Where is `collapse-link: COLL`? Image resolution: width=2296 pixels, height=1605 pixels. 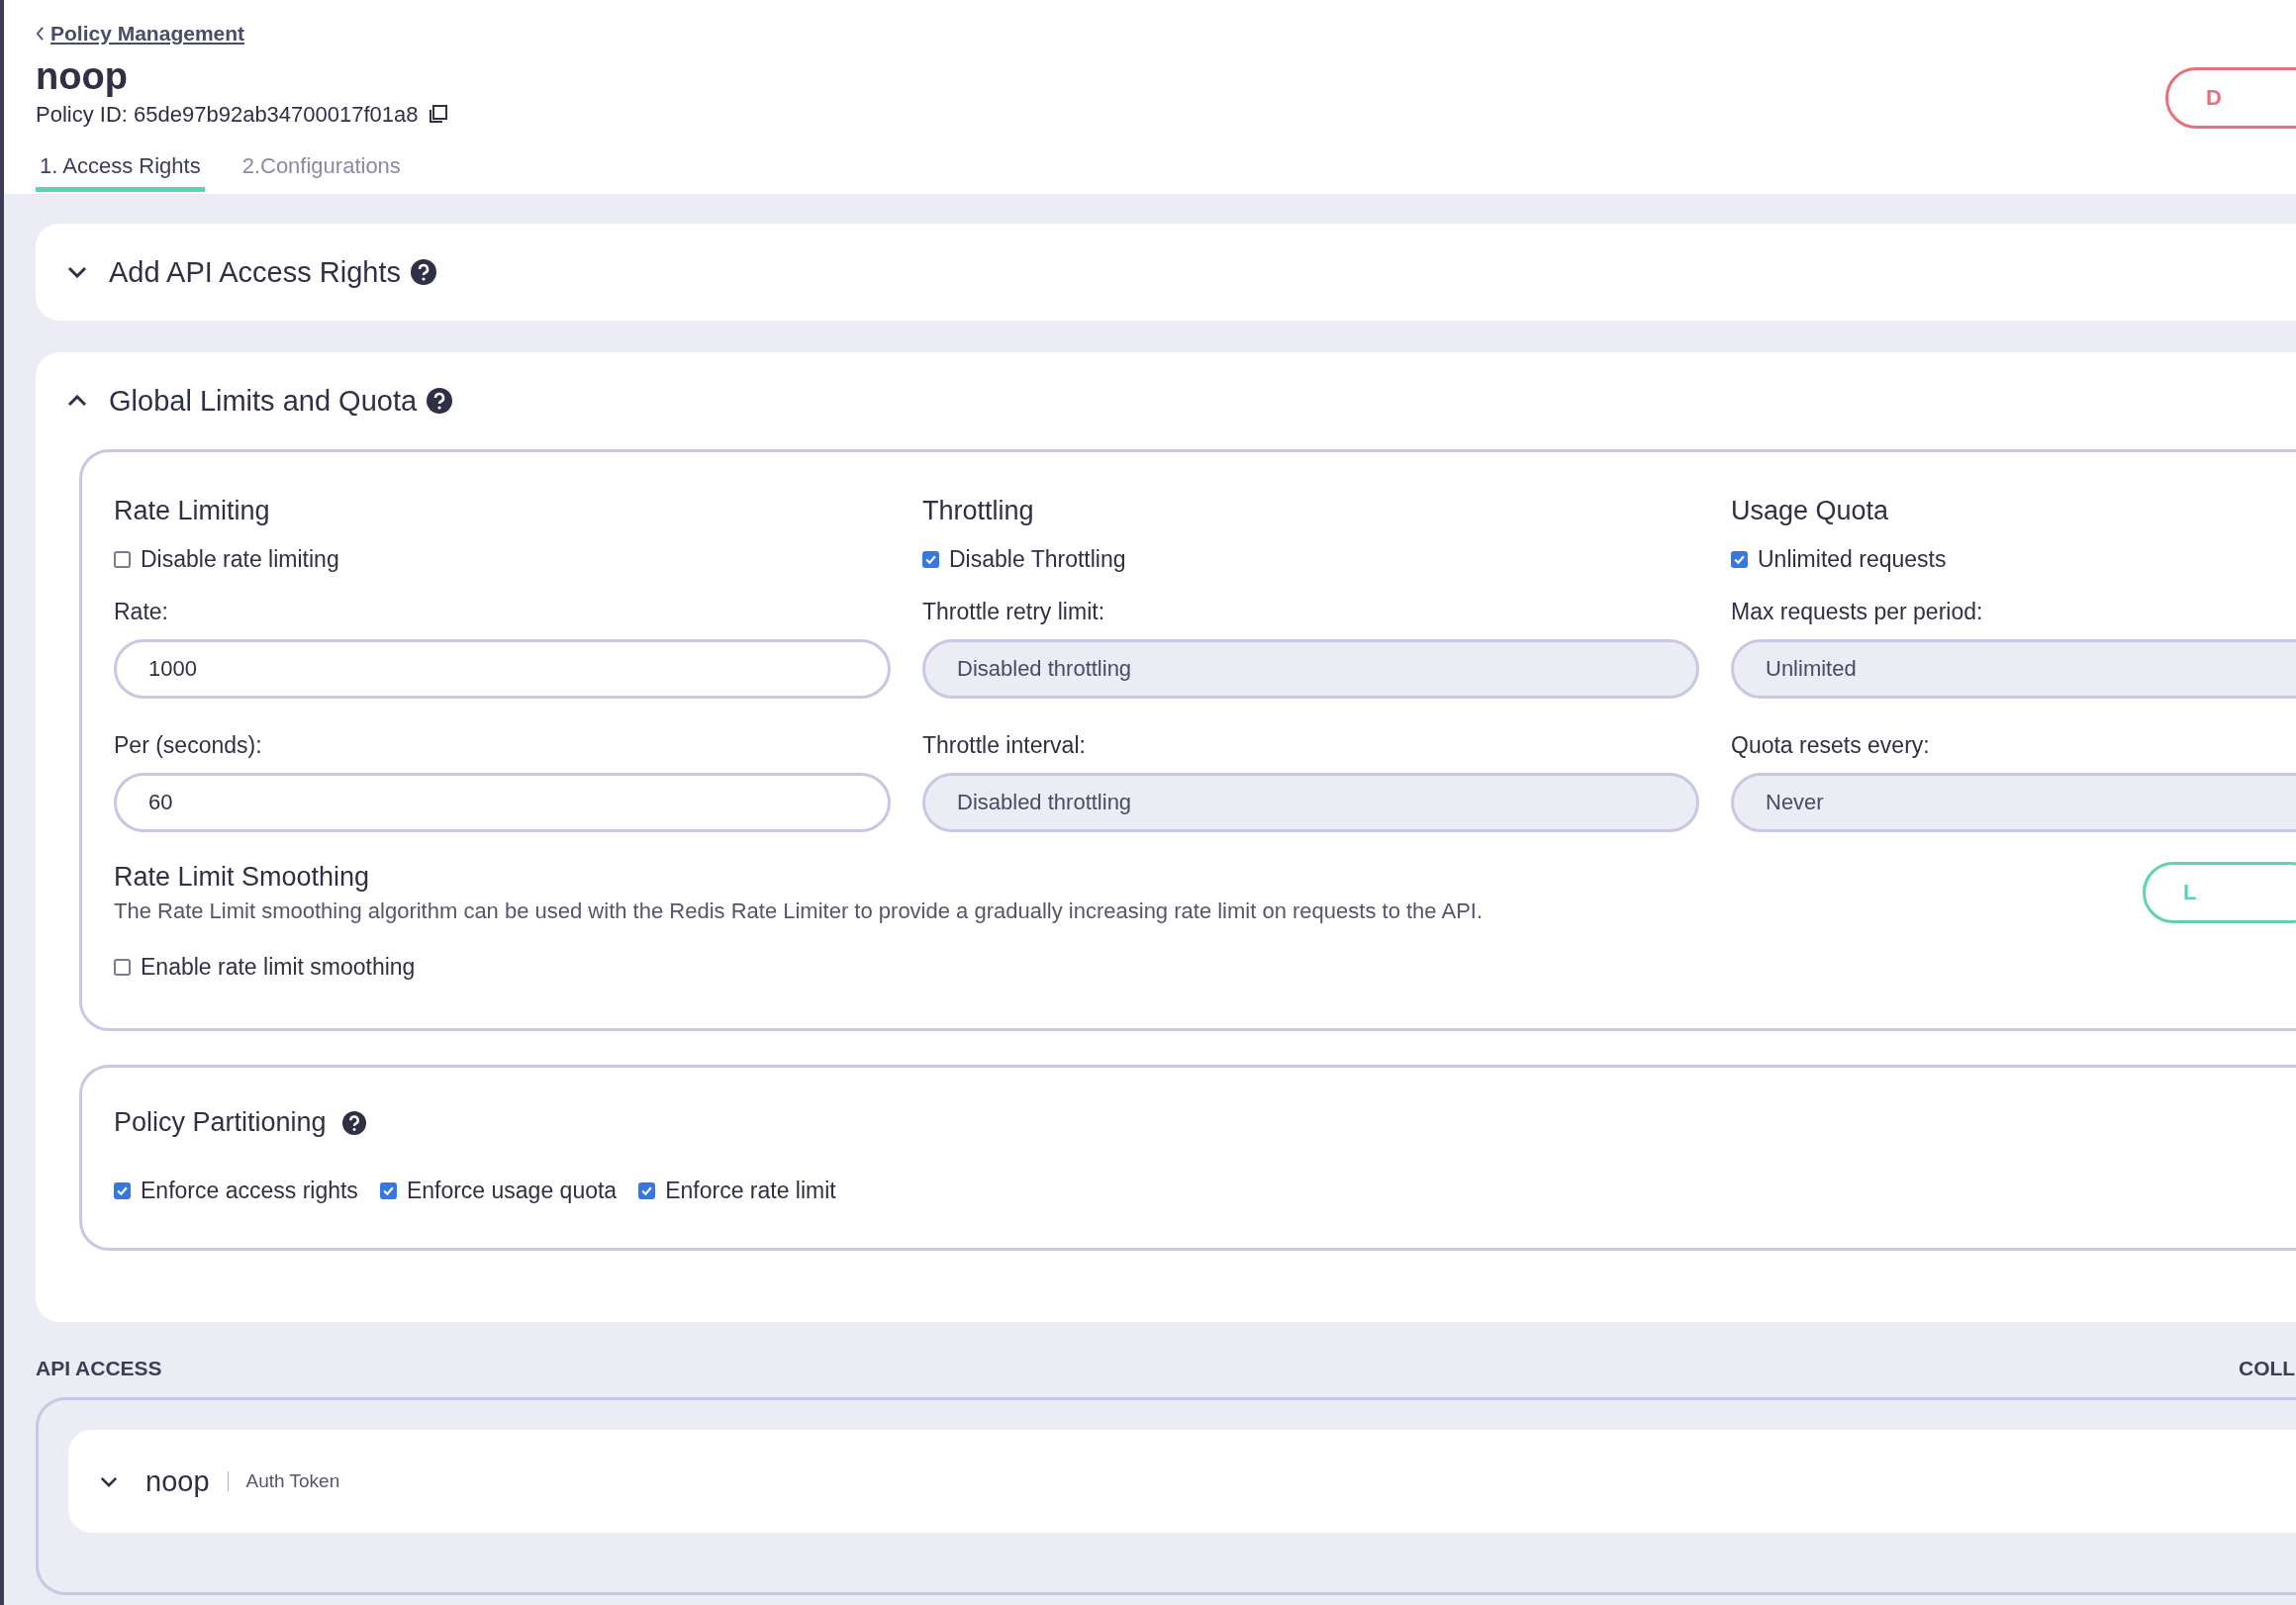 collapse-link: COLL is located at coordinates (2267, 1368).